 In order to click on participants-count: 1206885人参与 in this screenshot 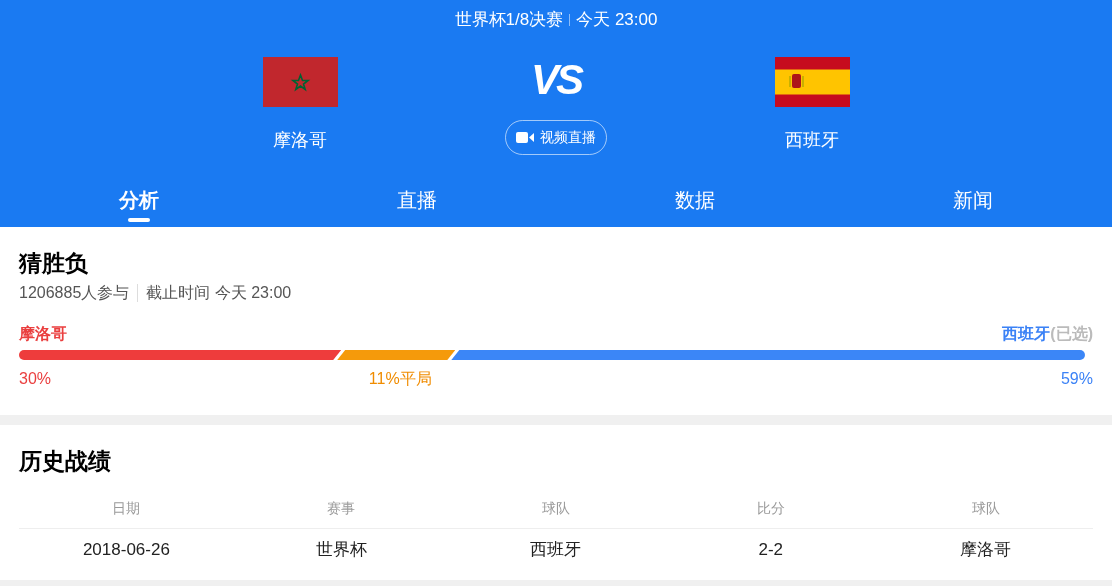, I will do `click(74, 293)`.